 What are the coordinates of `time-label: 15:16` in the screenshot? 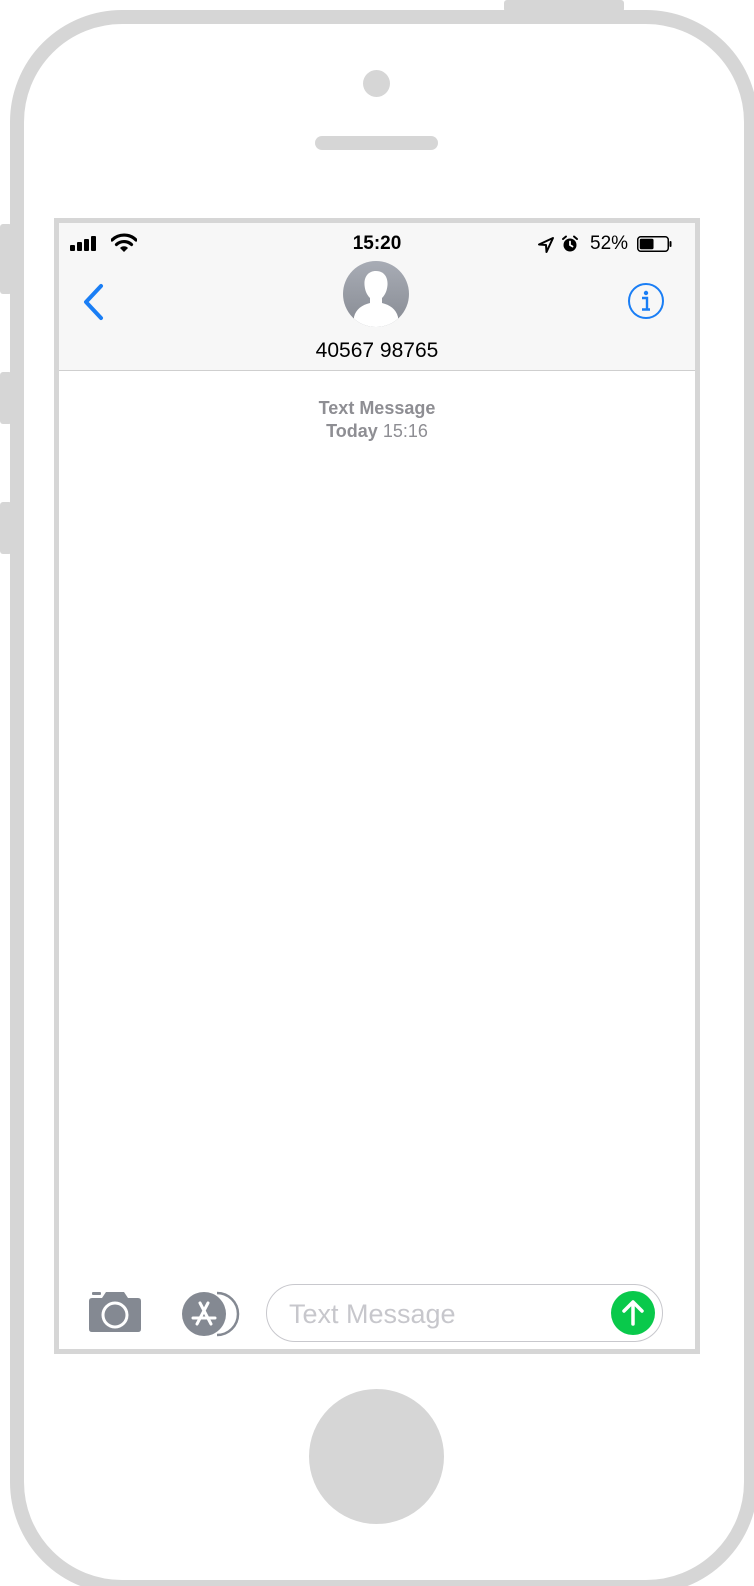 It's located at (405, 431).